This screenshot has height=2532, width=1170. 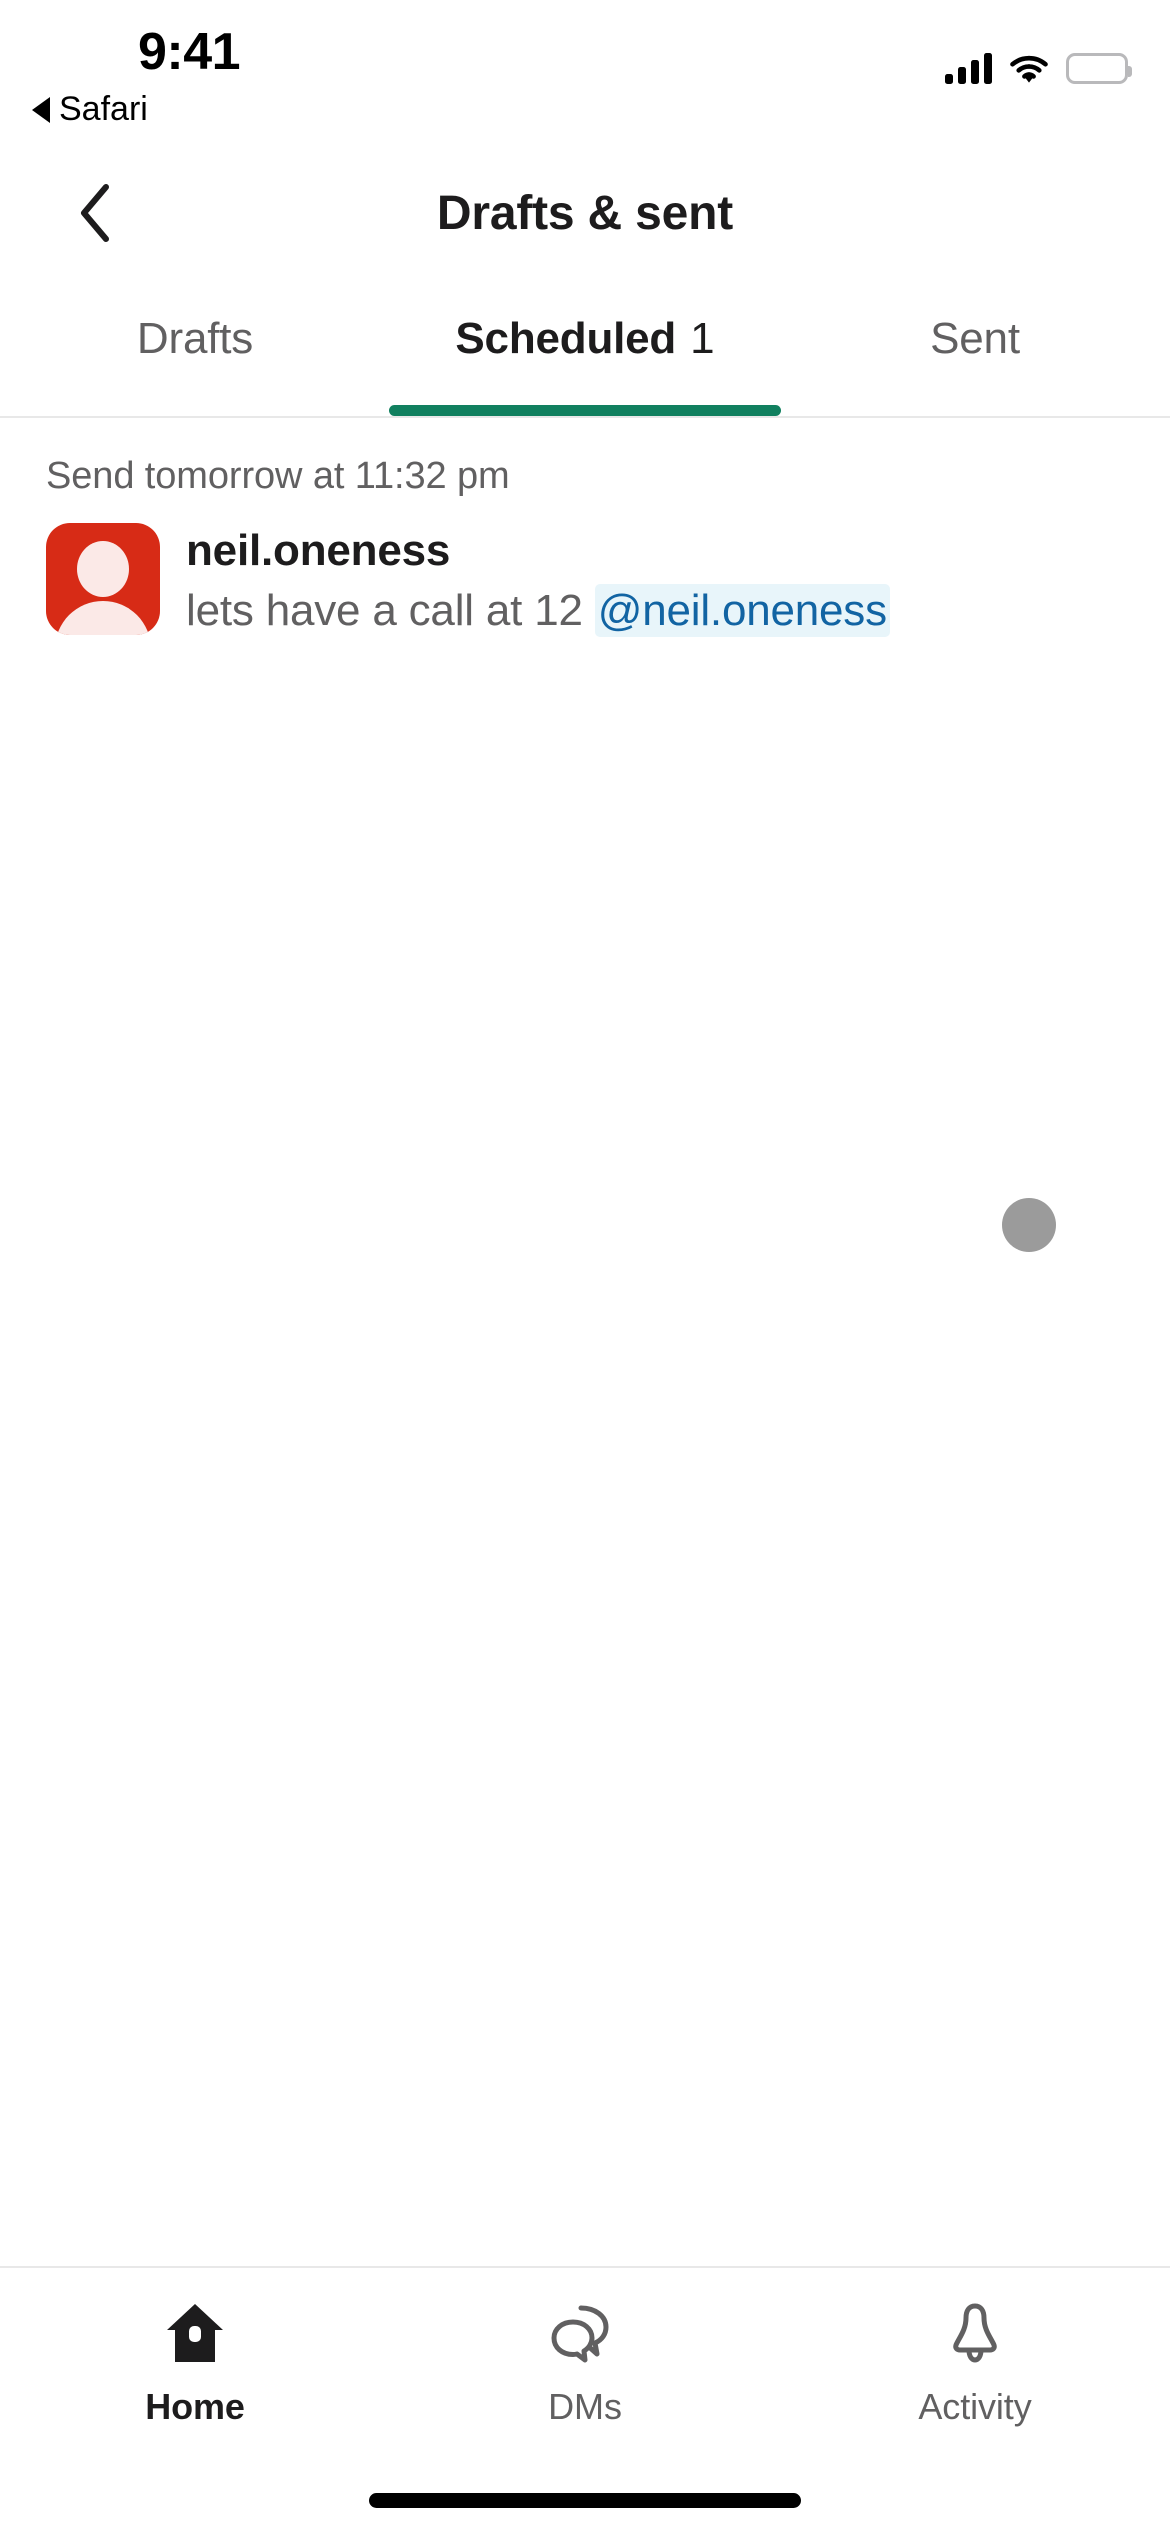 What do you see at coordinates (975, 2373) in the screenshot?
I see `bottom-nav-activity: Activity` at bounding box center [975, 2373].